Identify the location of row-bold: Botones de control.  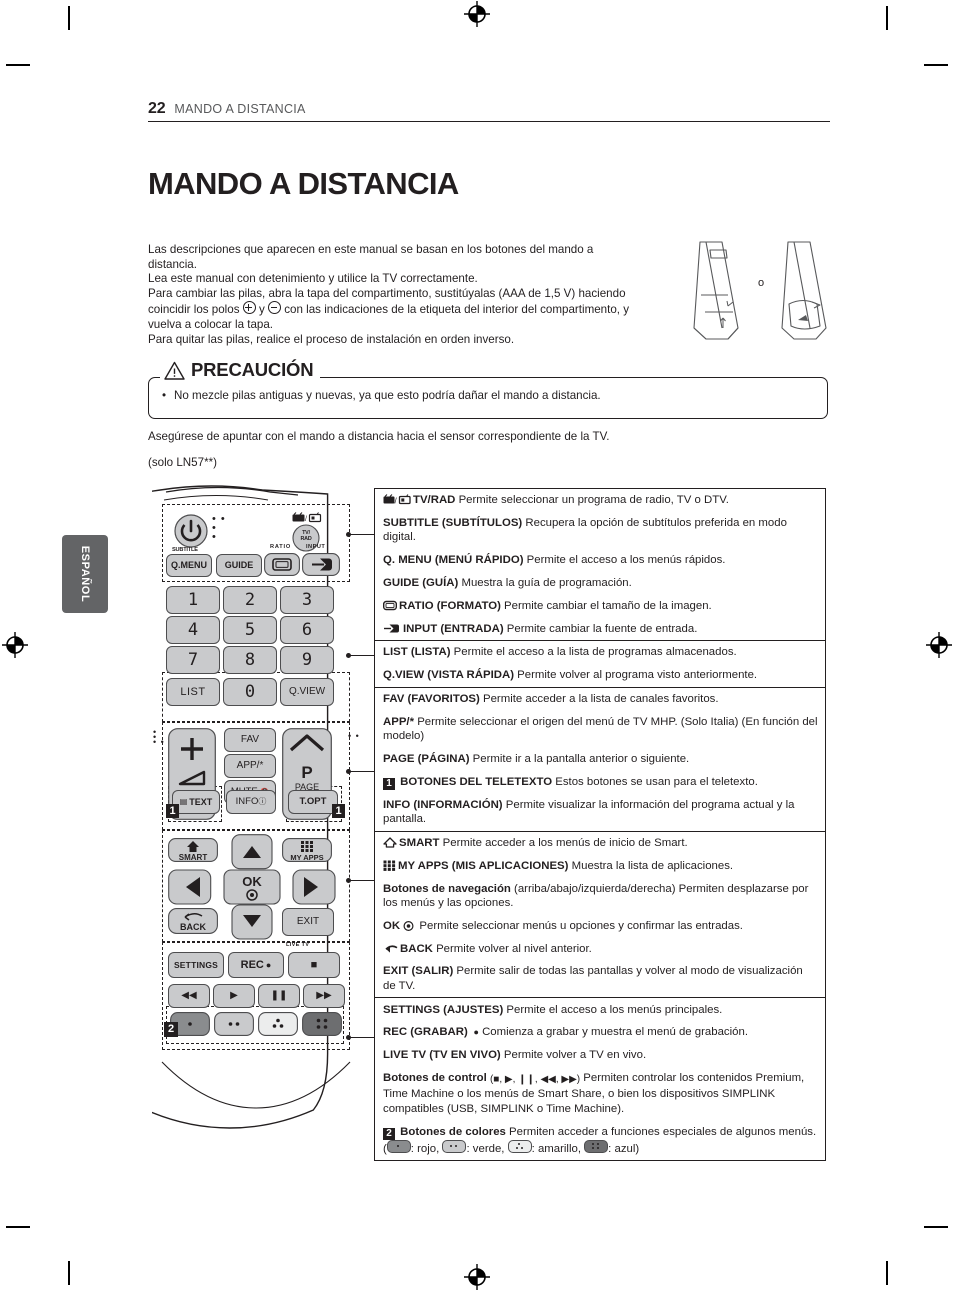
(435, 1078).